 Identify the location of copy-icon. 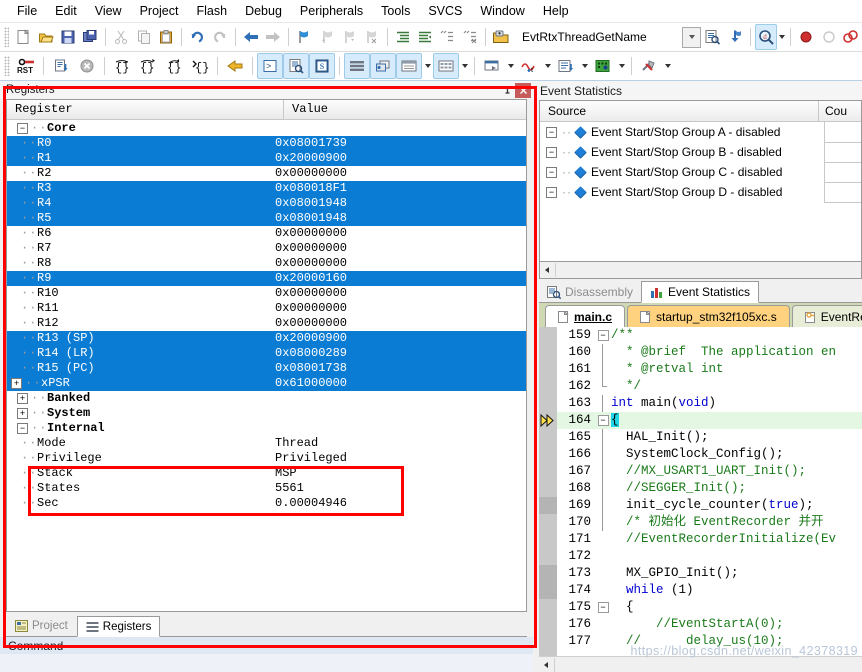
(144, 37).